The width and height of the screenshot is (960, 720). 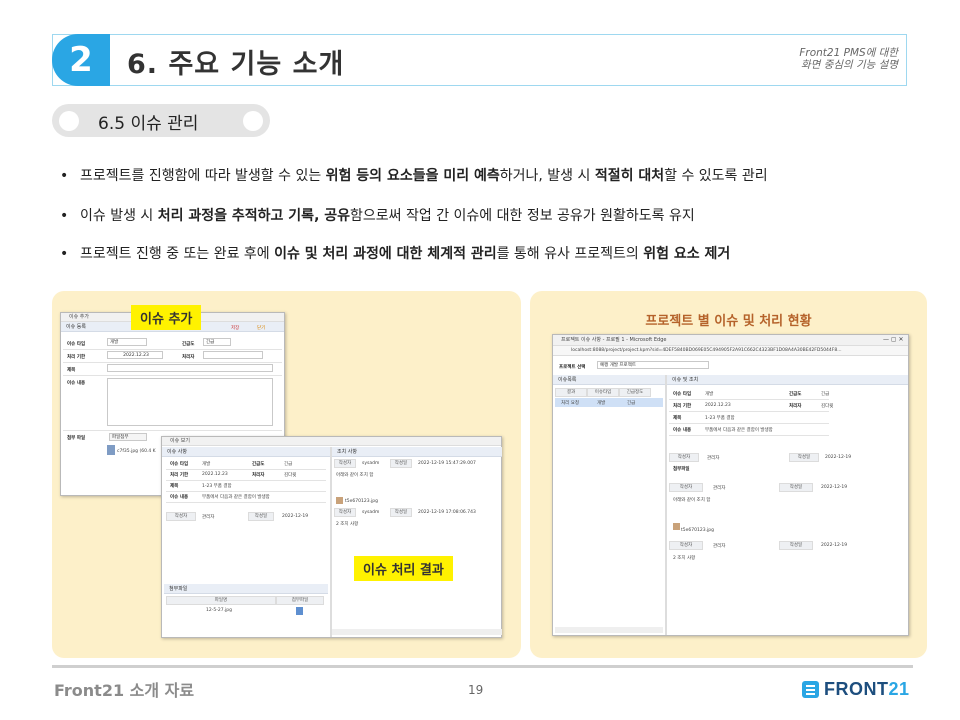 What do you see at coordinates (730, 340) in the screenshot?
I see `browser-titlebar: 프로젝트 이슈 사항 - 프로필 1 - Microsoft Edge` at bounding box center [730, 340].